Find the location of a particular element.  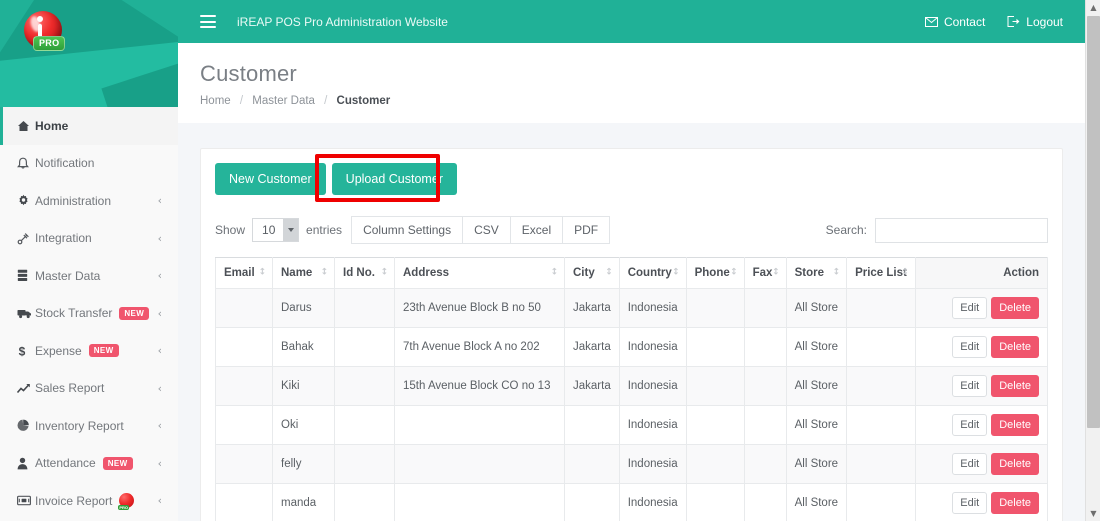

breadcrumb-master-data: Master Data is located at coordinates (283, 101).